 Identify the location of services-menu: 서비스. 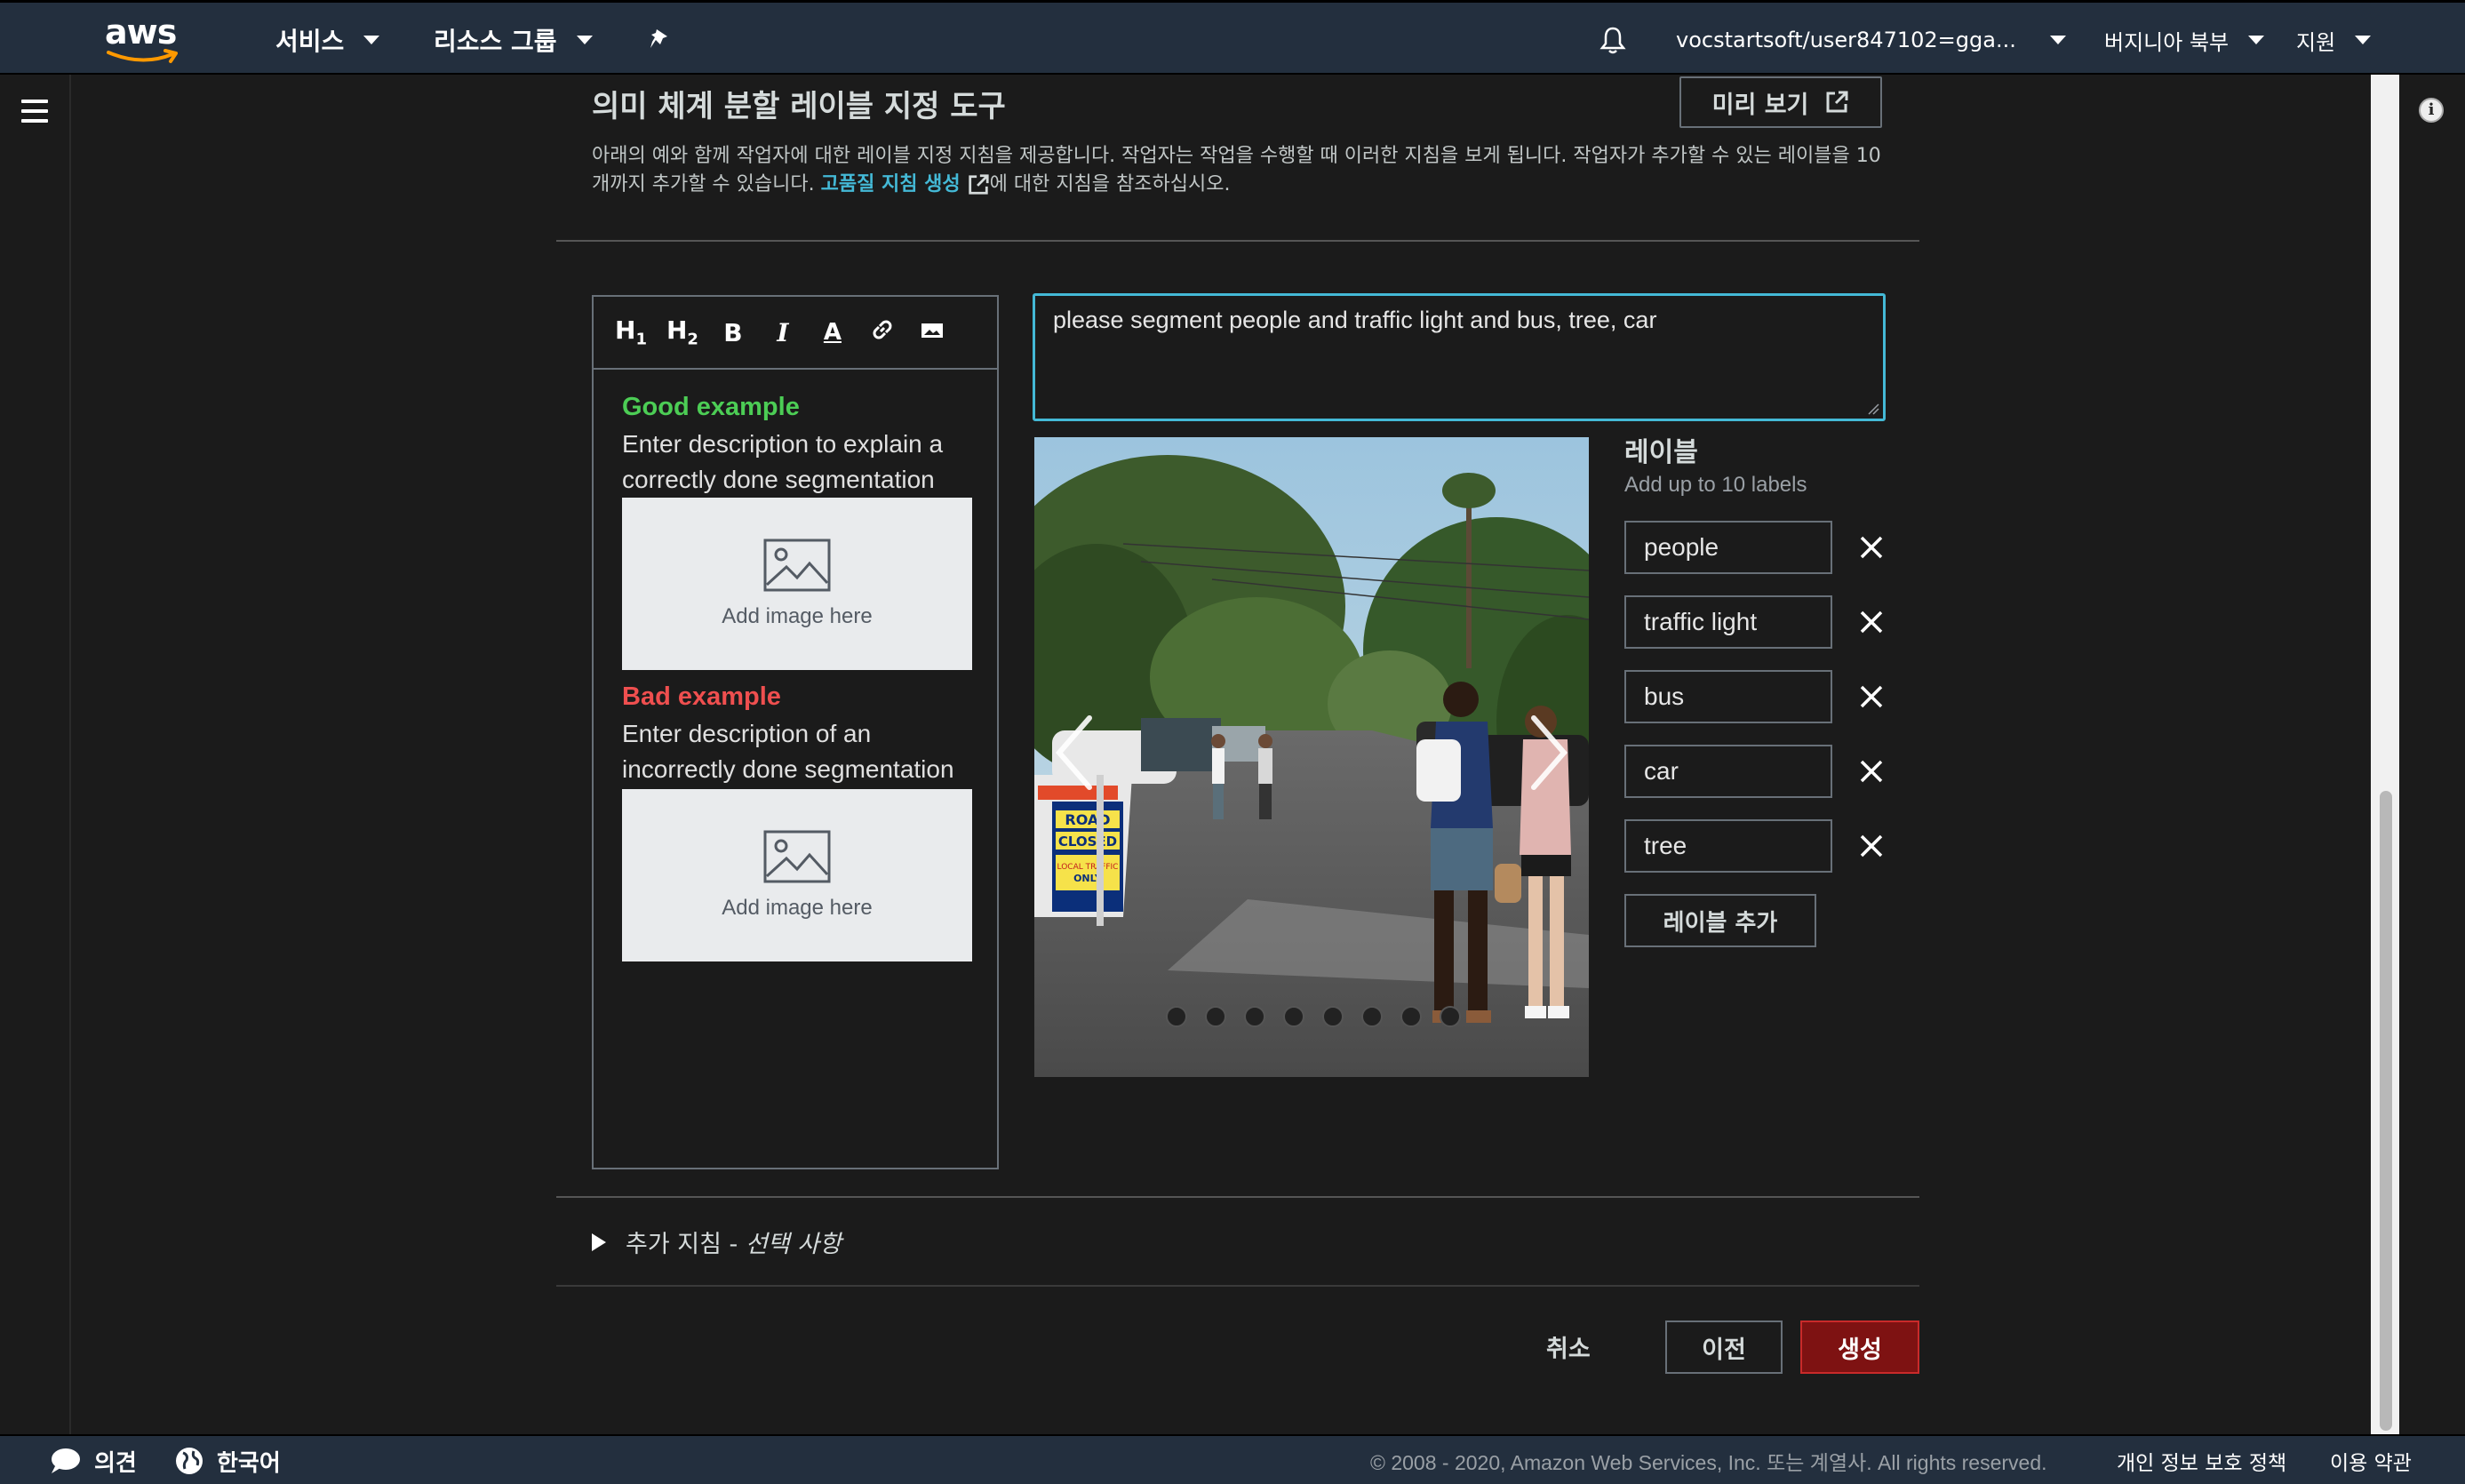
(328, 40).